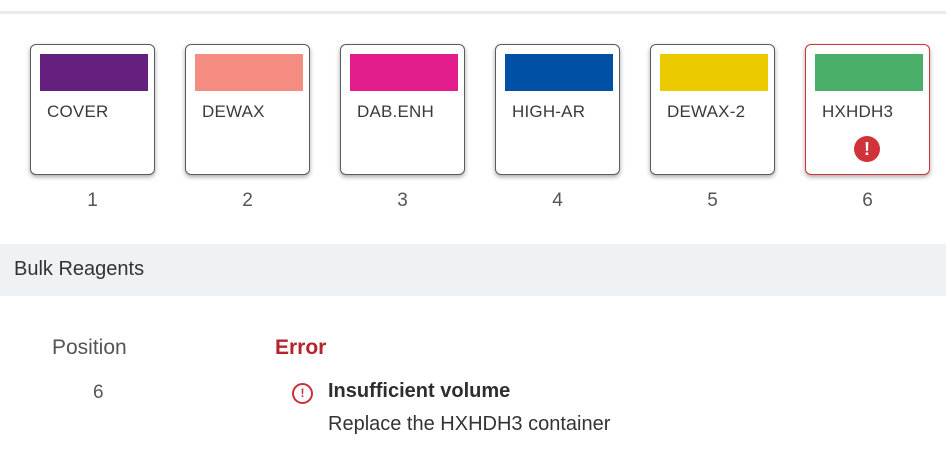  Describe the element at coordinates (247, 200) in the screenshot. I see `slot-number: 2` at that location.